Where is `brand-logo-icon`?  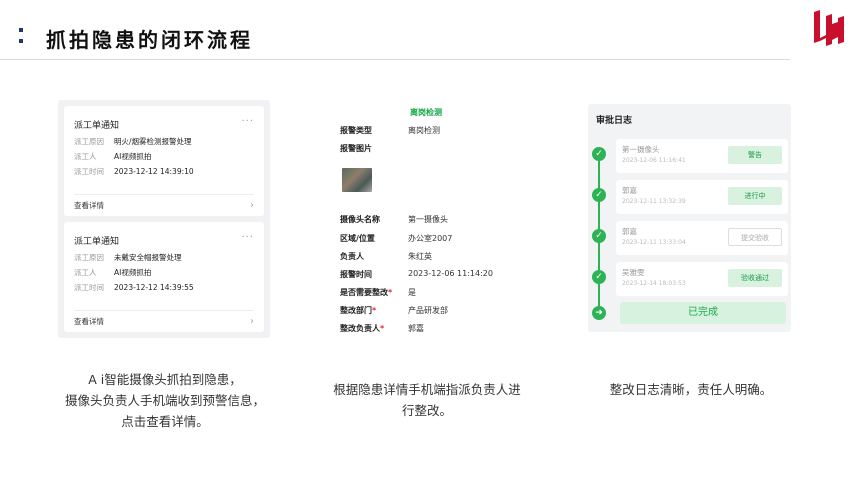 brand-logo-icon is located at coordinates (829, 28).